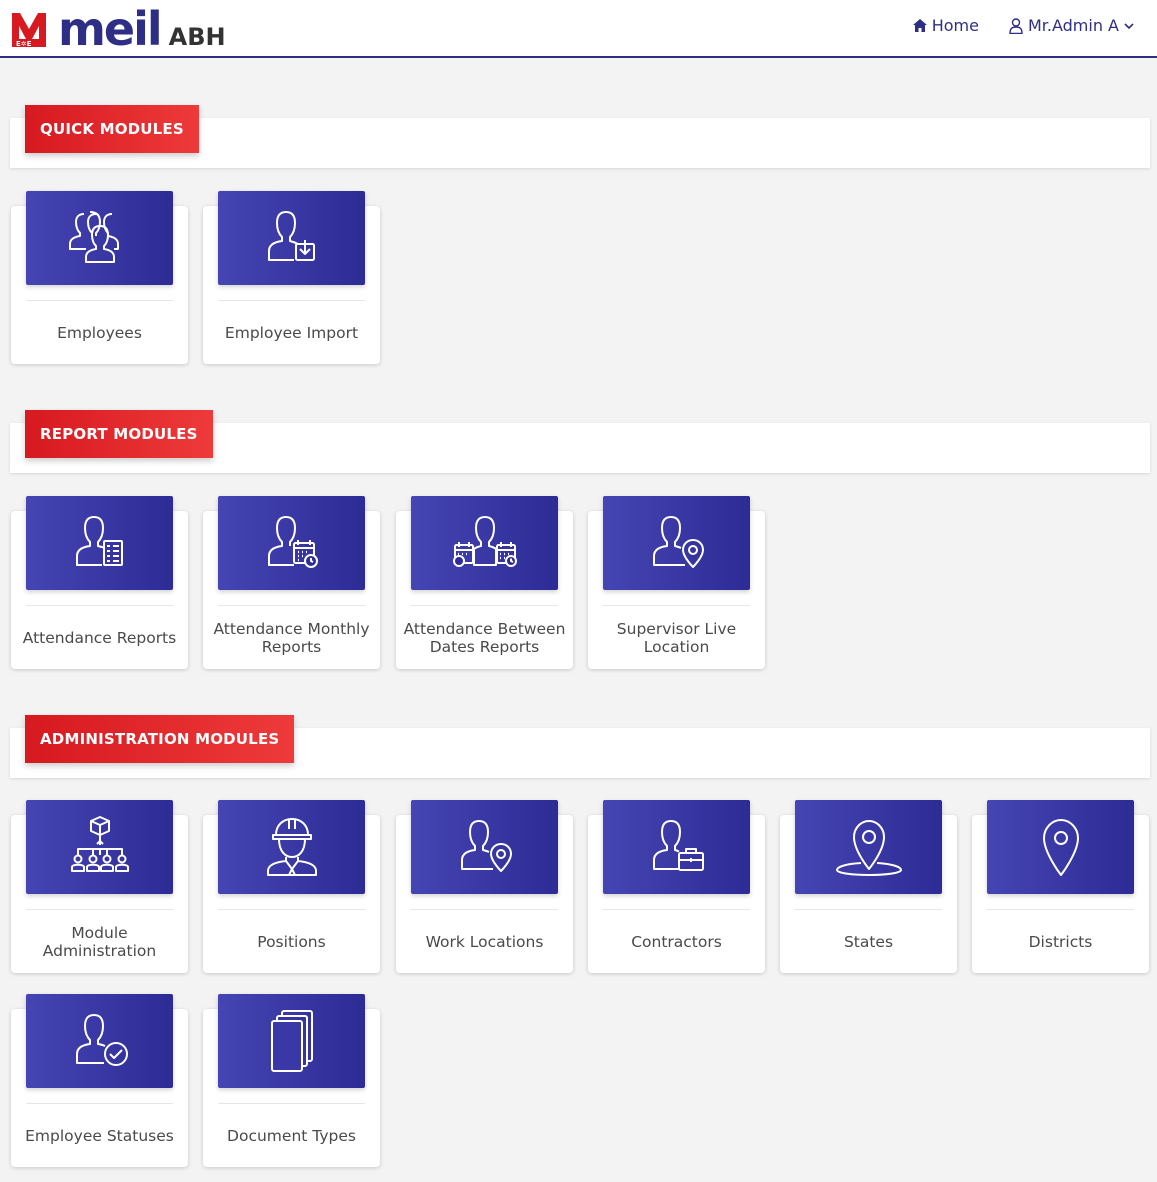 This screenshot has width=1157, height=1182. What do you see at coordinates (484, 941) in the screenshot?
I see `module-card-label: Work Locations` at bounding box center [484, 941].